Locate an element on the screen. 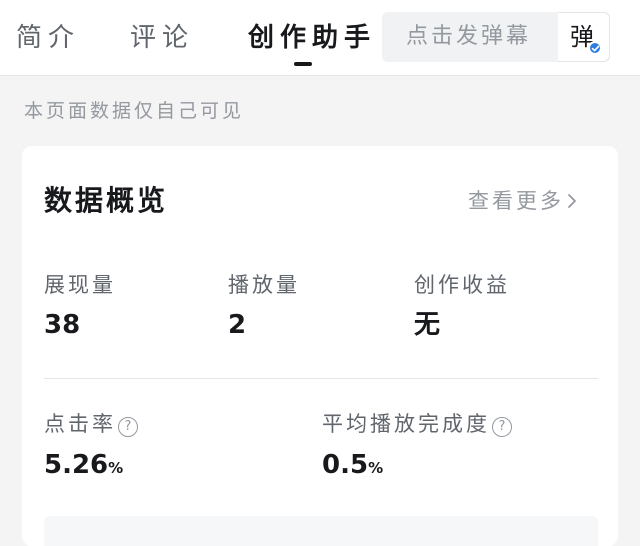 The width and height of the screenshot is (640, 546). completion-number: 0.5 is located at coordinates (345, 465).